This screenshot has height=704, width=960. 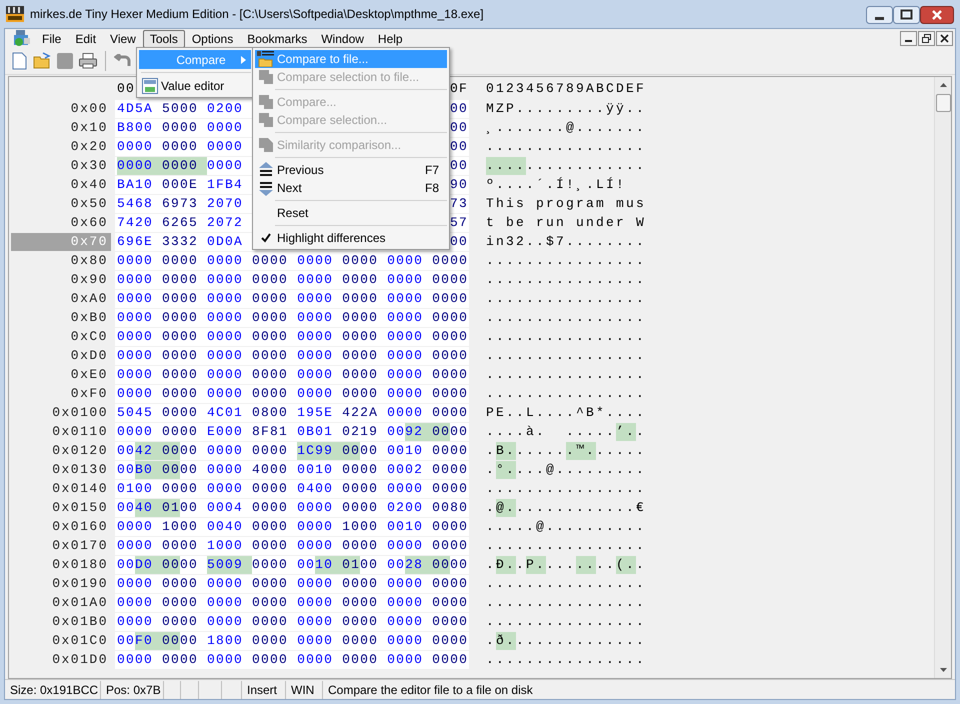 What do you see at coordinates (212, 39) in the screenshot?
I see `menu-item: Options` at bounding box center [212, 39].